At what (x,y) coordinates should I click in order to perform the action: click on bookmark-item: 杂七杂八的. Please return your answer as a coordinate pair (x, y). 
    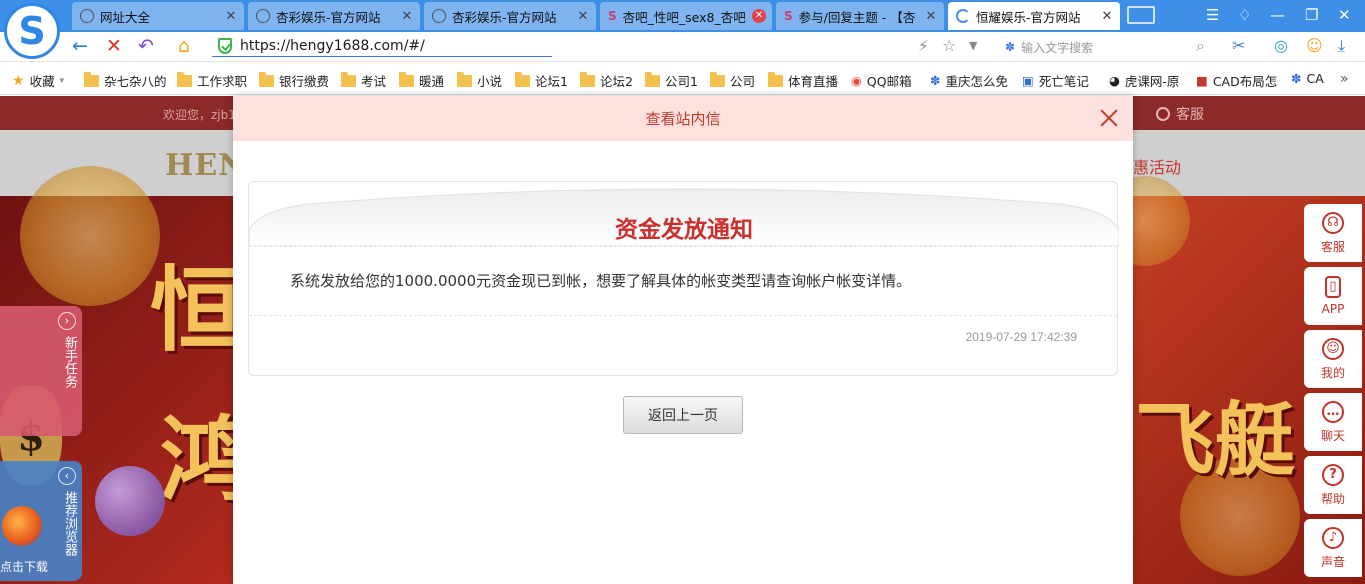
    Looking at the image, I should click on (125, 80).